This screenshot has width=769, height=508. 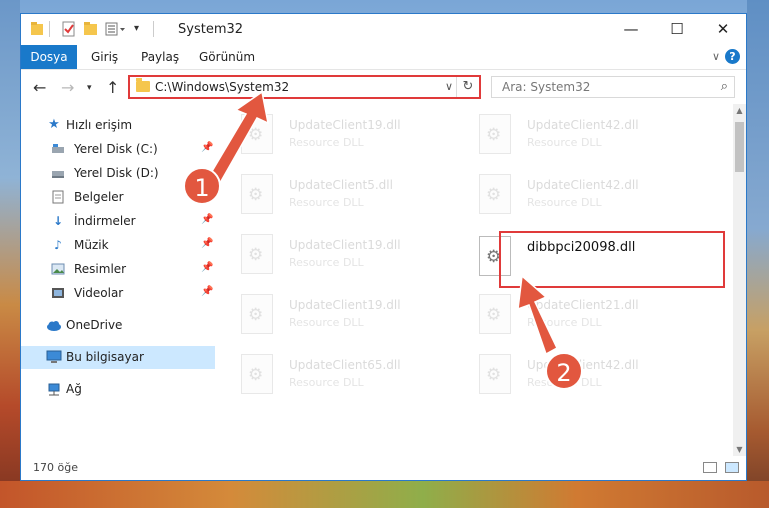 I want to click on folder-icon, so click(x=37, y=29).